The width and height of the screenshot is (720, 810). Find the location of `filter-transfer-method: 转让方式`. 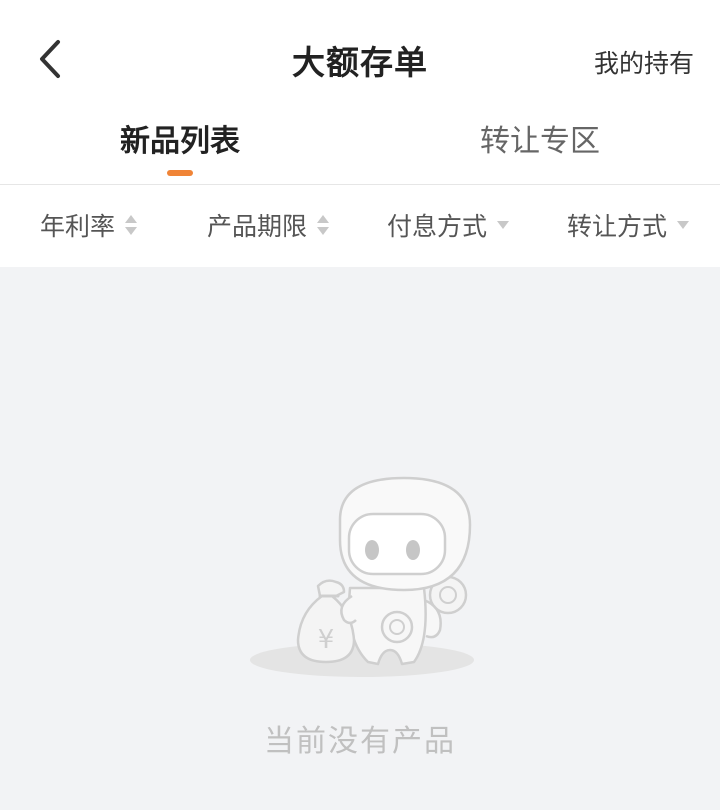

filter-transfer-method: 转让方式 is located at coordinates (628, 225).